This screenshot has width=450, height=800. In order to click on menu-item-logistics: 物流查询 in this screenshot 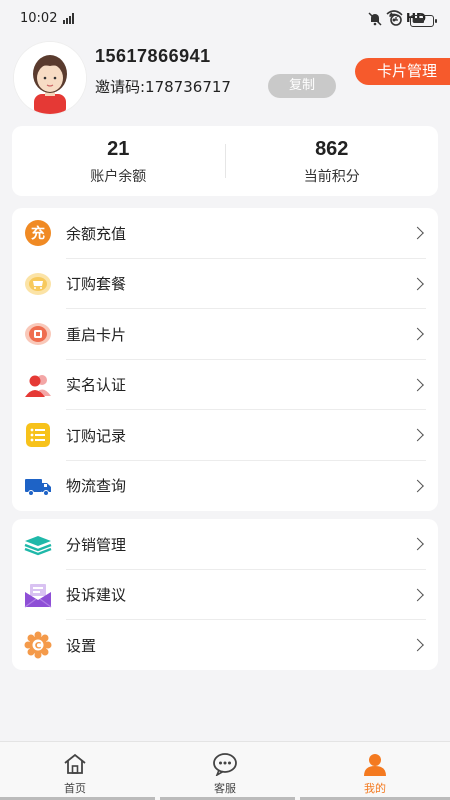, I will do `click(225, 486)`.